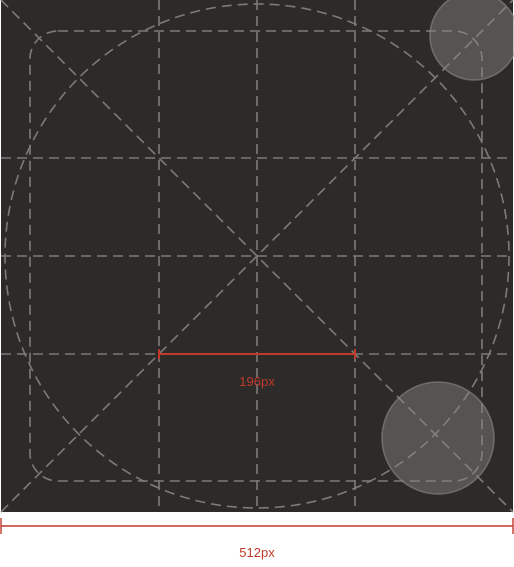  Describe the element at coordinates (257, 552) in the screenshot. I see `width-measure-label: 512px` at that location.